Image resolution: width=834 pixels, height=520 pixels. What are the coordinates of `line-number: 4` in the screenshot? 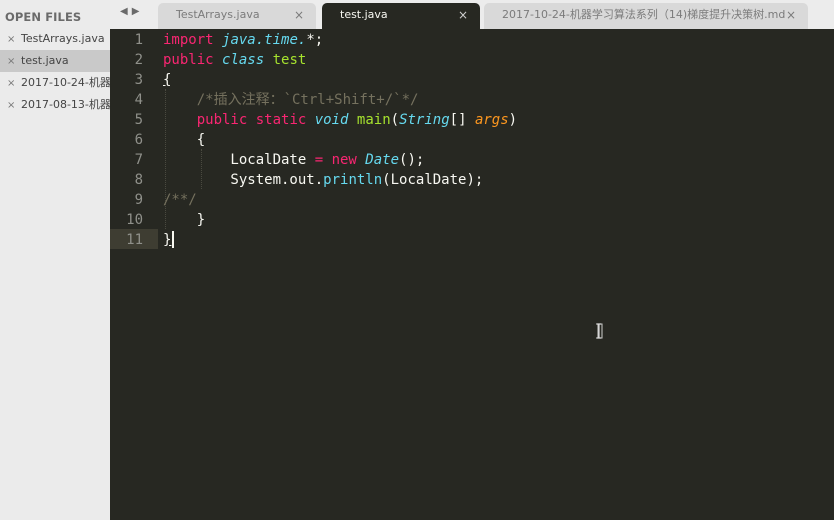 It's located at (138, 100).